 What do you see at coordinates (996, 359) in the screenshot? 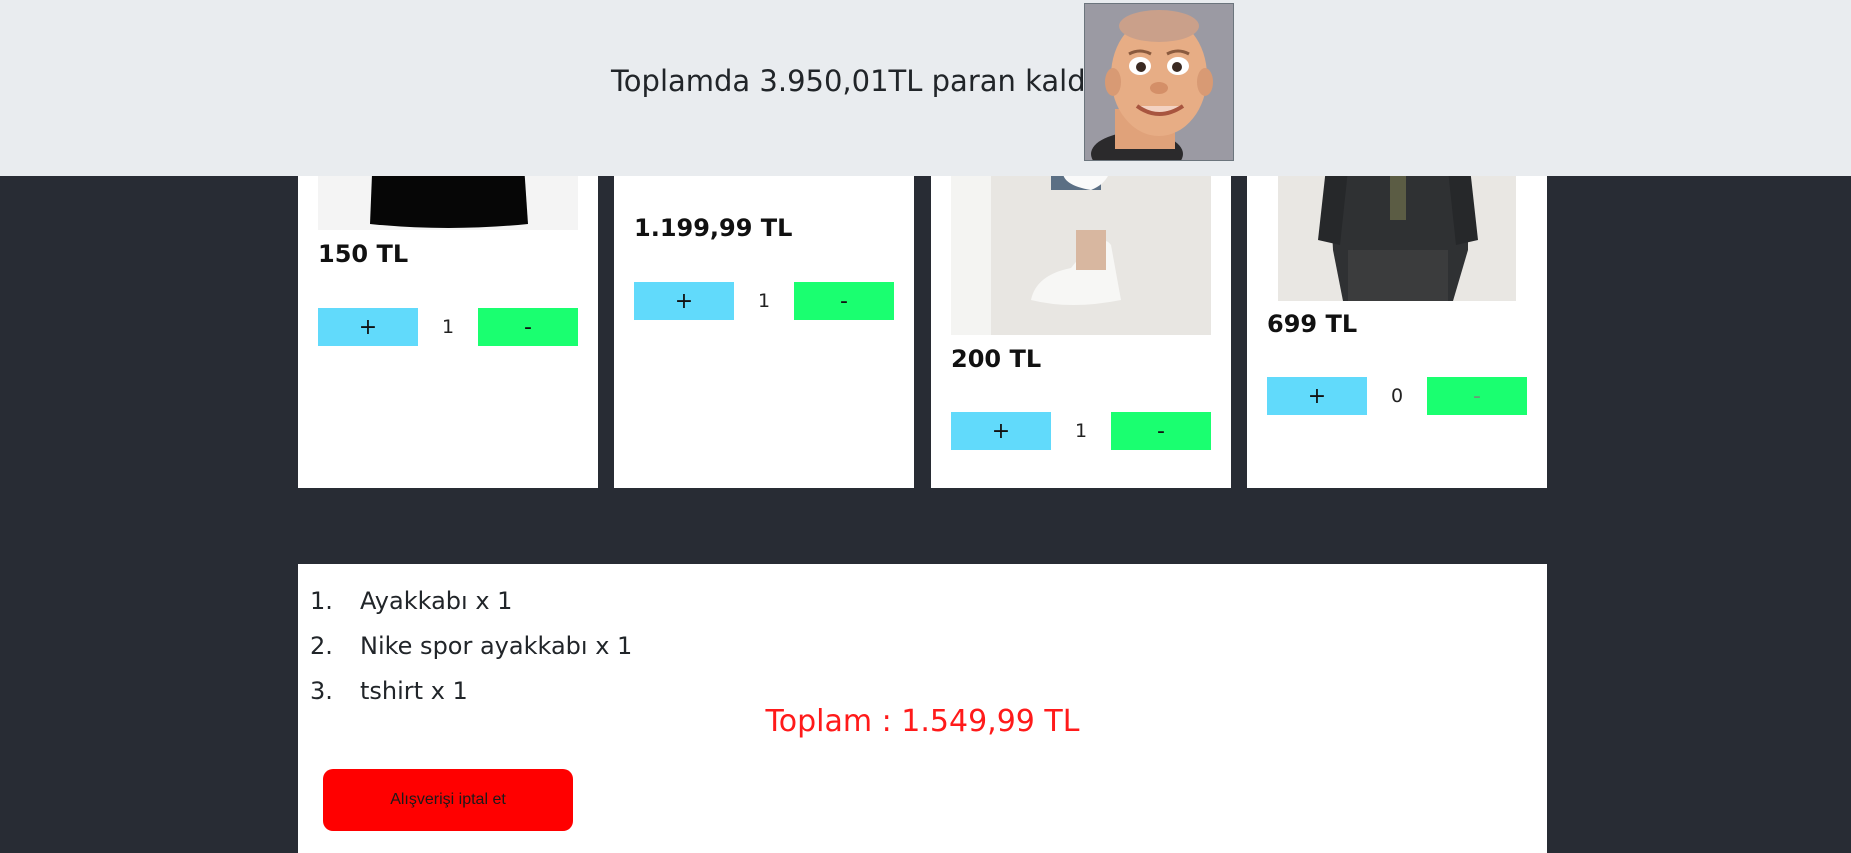
I see `product-price: 200 TL` at bounding box center [996, 359].